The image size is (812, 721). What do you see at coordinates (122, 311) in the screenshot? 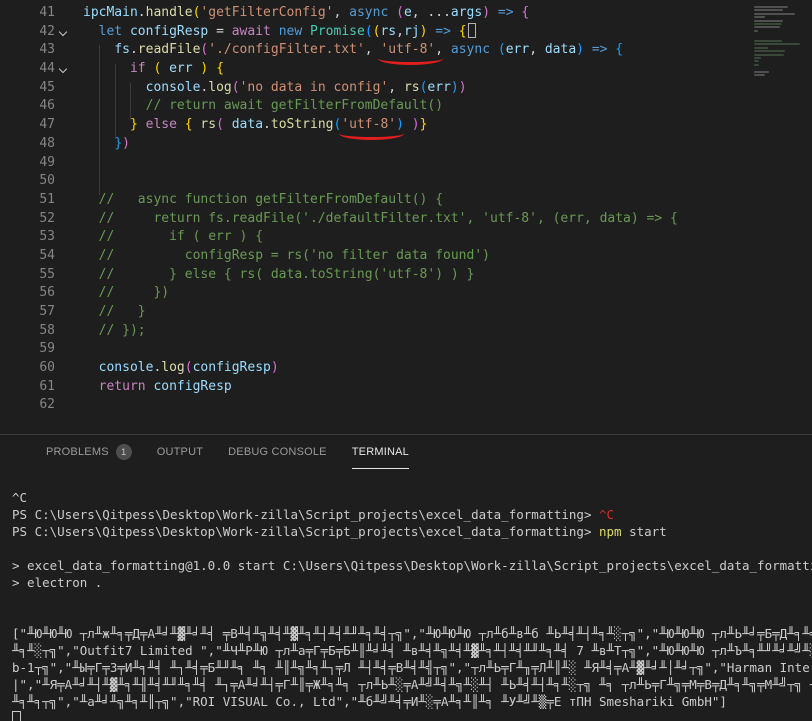
I see `code-token: // }` at bounding box center [122, 311].